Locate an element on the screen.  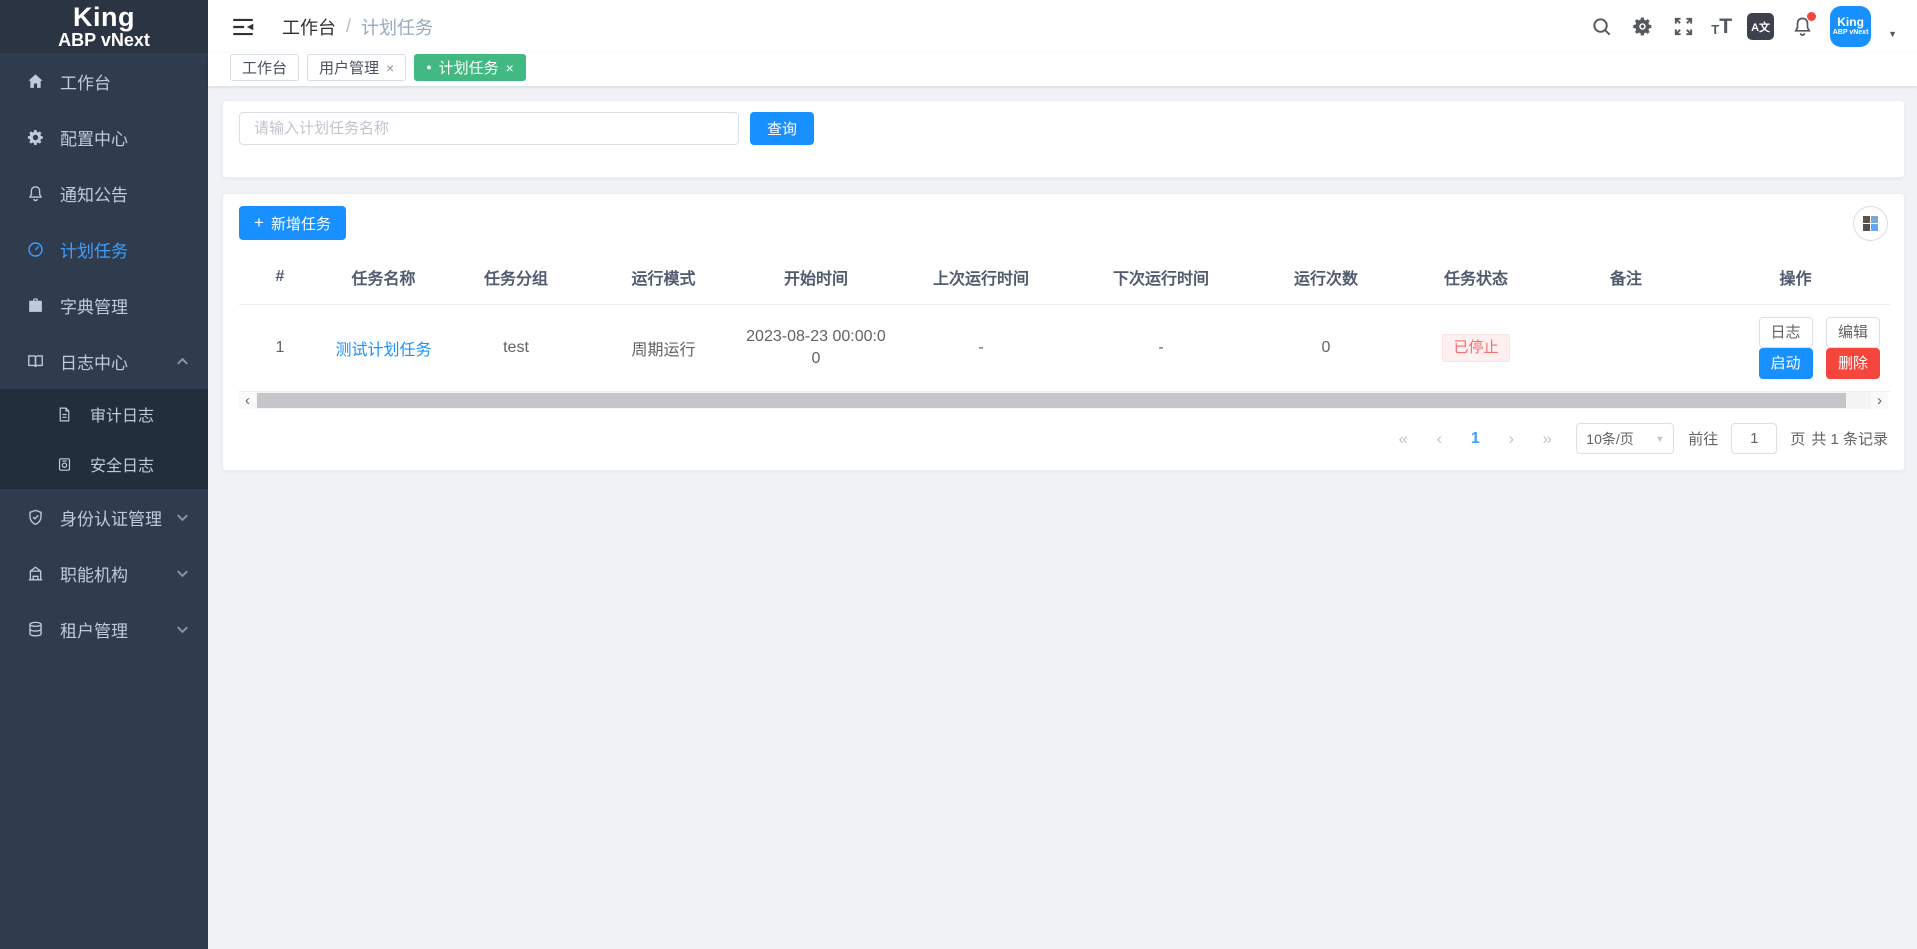
first-page-button: « is located at coordinates (1403, 439).